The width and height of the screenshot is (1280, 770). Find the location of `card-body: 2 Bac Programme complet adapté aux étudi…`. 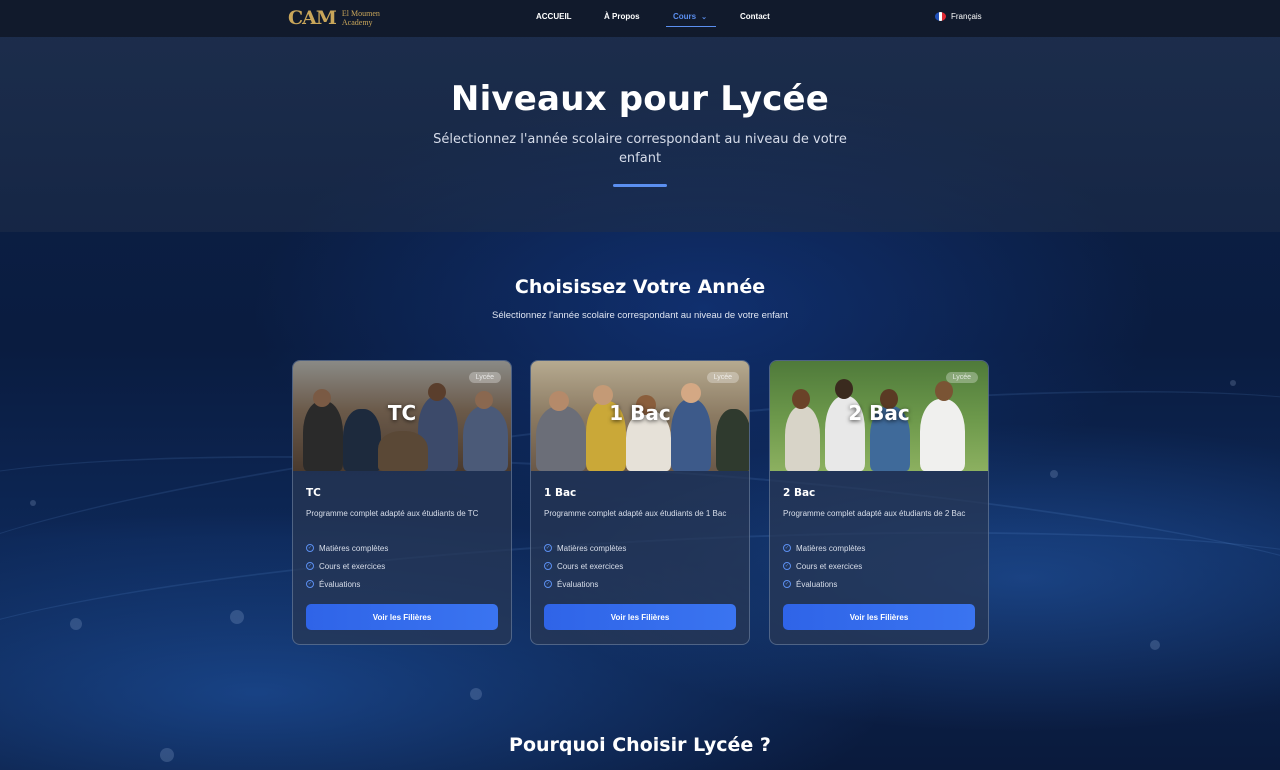

card-body: 2 Bac Programme complet adapté aux étudi… is located at coordinates (879, 530).